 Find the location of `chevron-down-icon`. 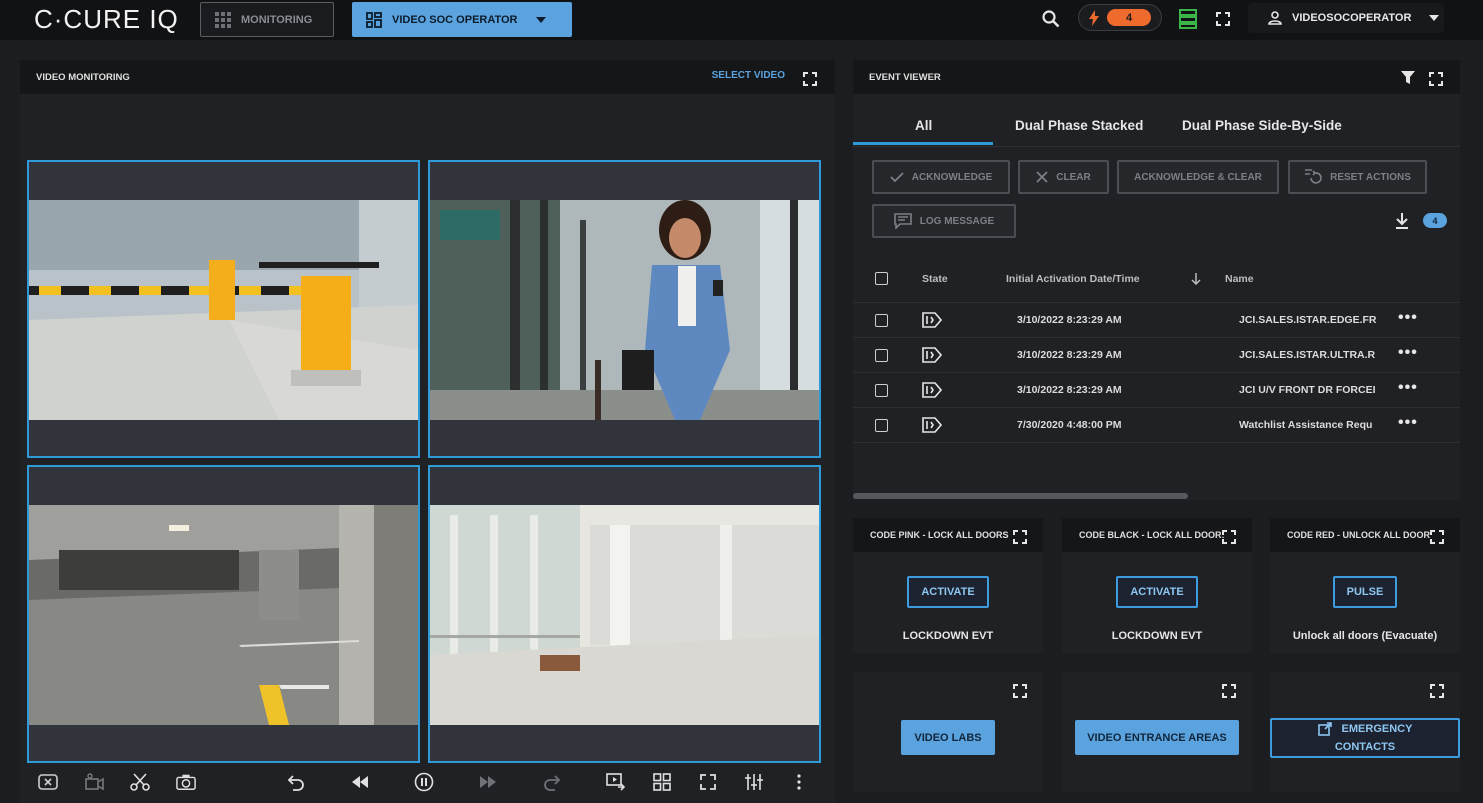

chevron-down-icon is located at coordinates (1434, 18).